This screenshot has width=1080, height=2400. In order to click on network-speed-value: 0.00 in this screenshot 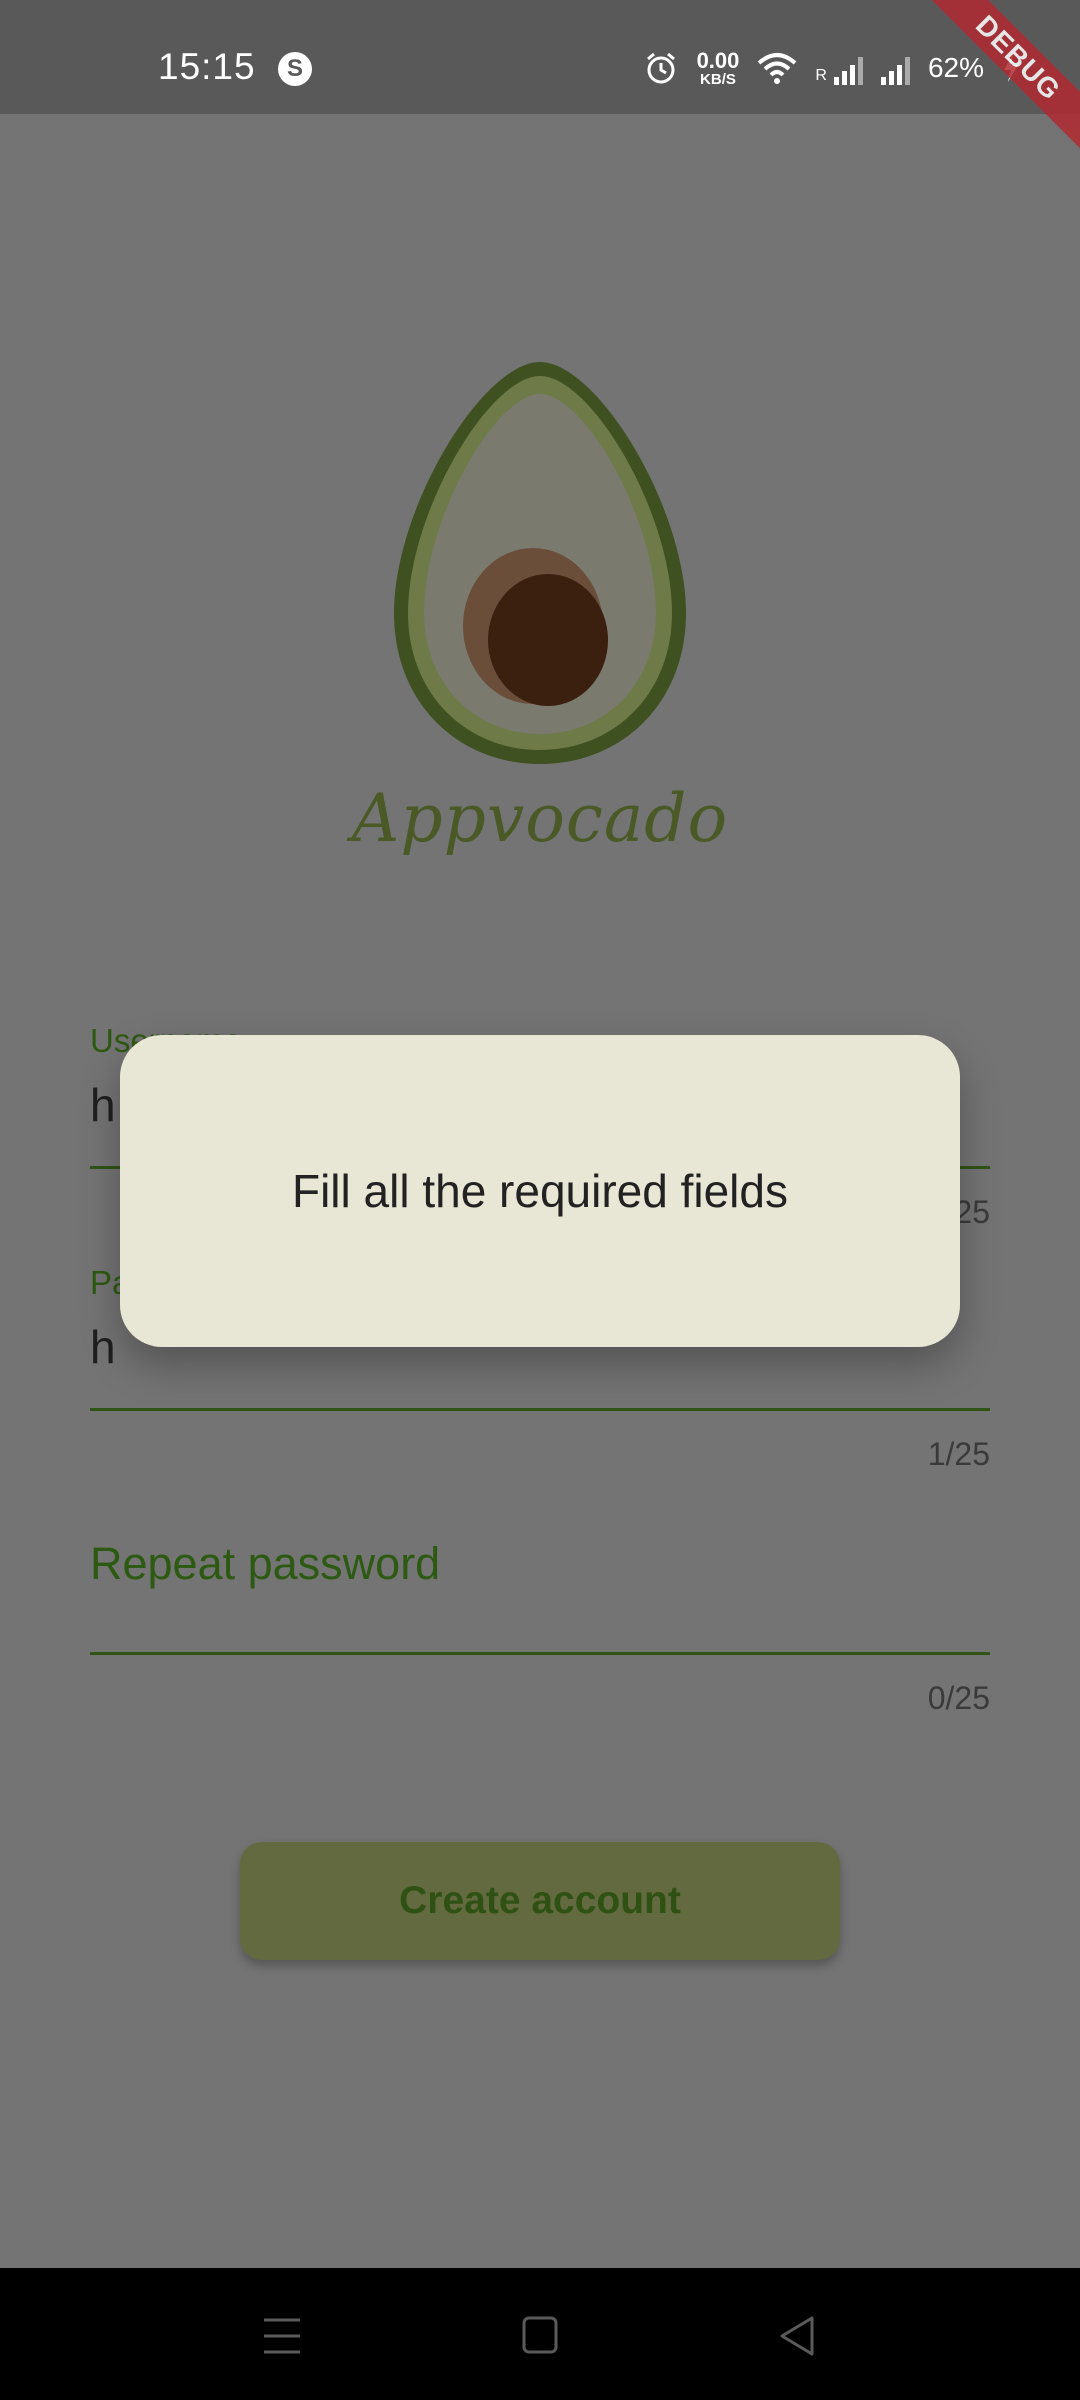, I will do `click(718, 60)`.